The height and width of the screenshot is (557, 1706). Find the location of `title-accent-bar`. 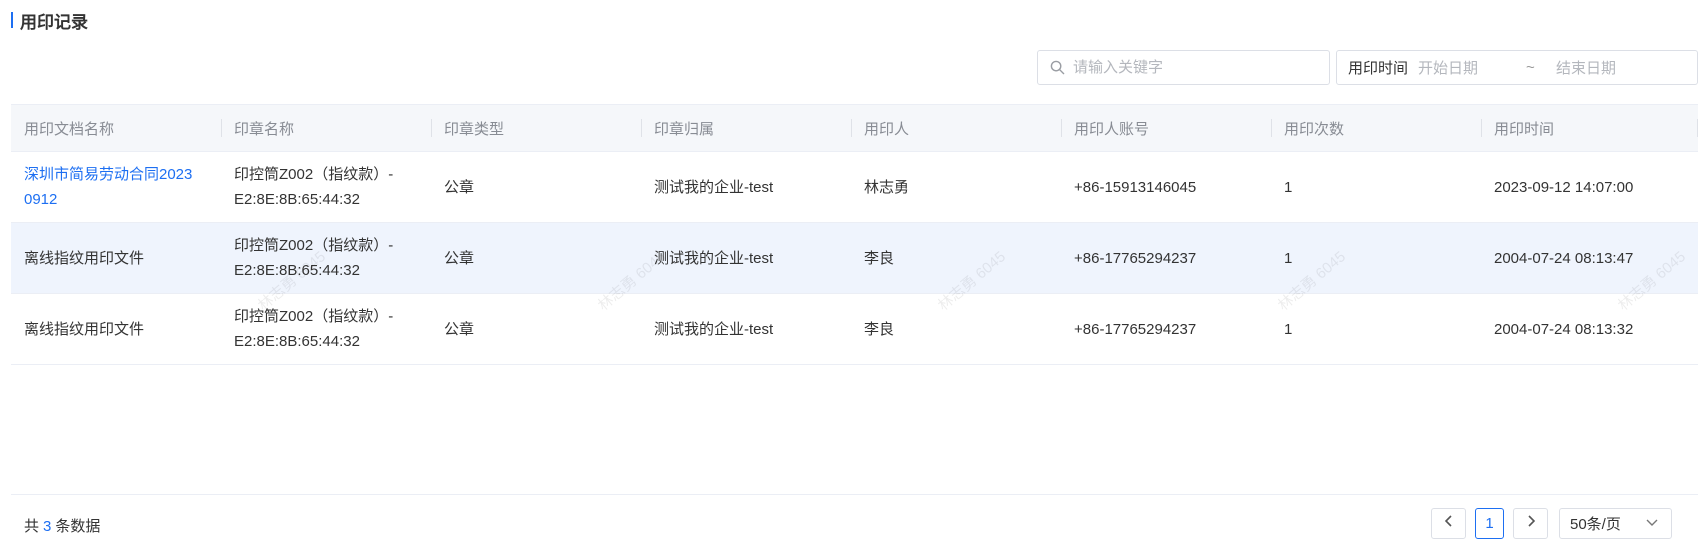

title-accent-bar is located at coordinates (12, 20).